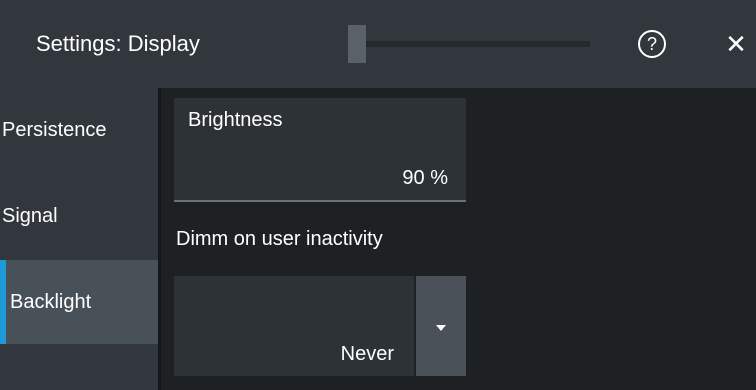 The height and width of the screenshot is (390, 756). What do you see at coordinates (118, 43) in the screenshot?
I see `dialog-title: Settings: Display` at bounding box center [118, 43].